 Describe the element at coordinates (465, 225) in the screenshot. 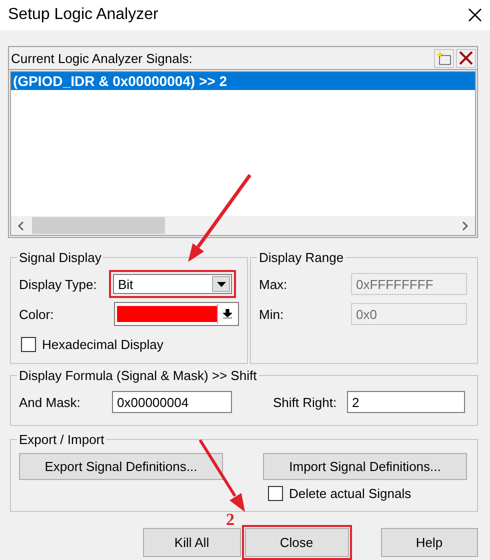

I see `scroll-right-icon` at that location.